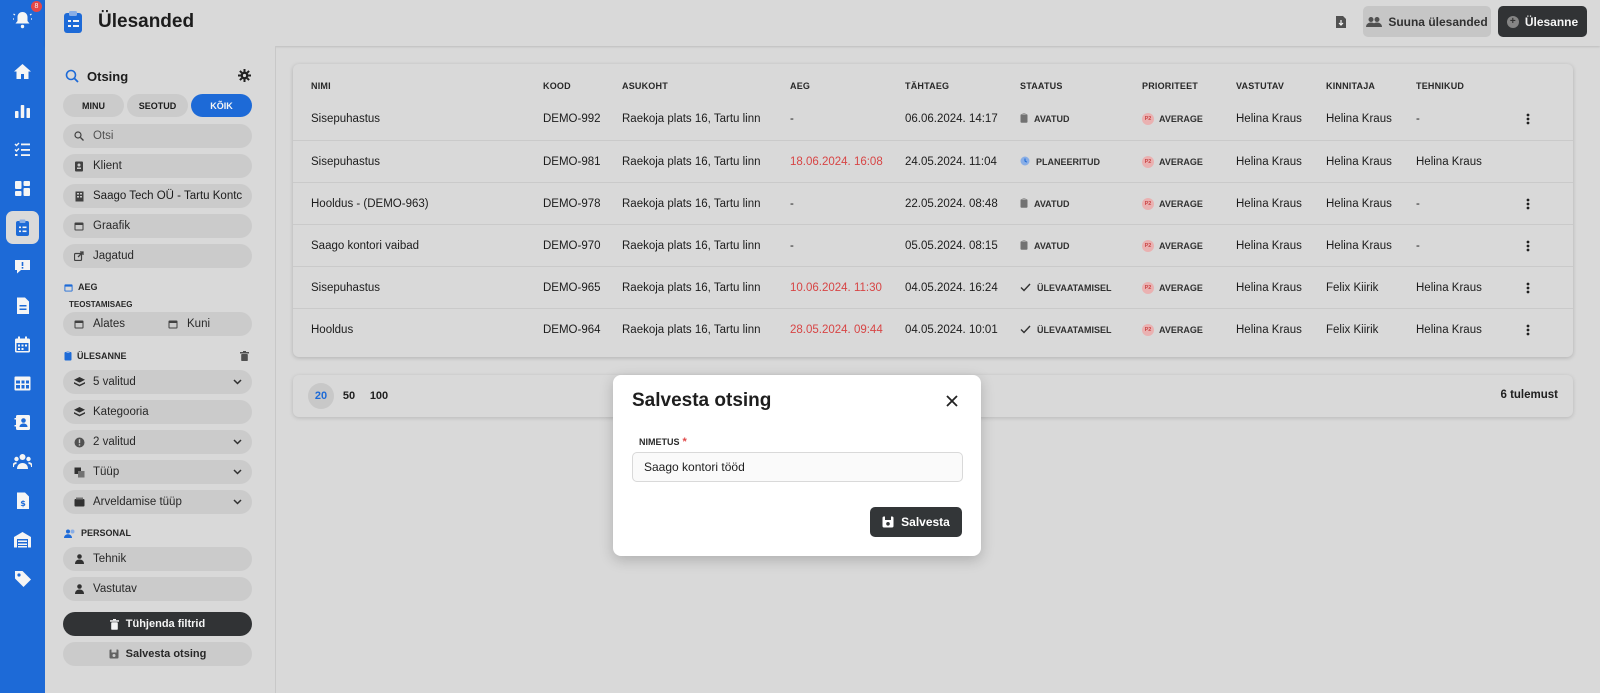  I want to click on search-name-input, so click(797, 467).